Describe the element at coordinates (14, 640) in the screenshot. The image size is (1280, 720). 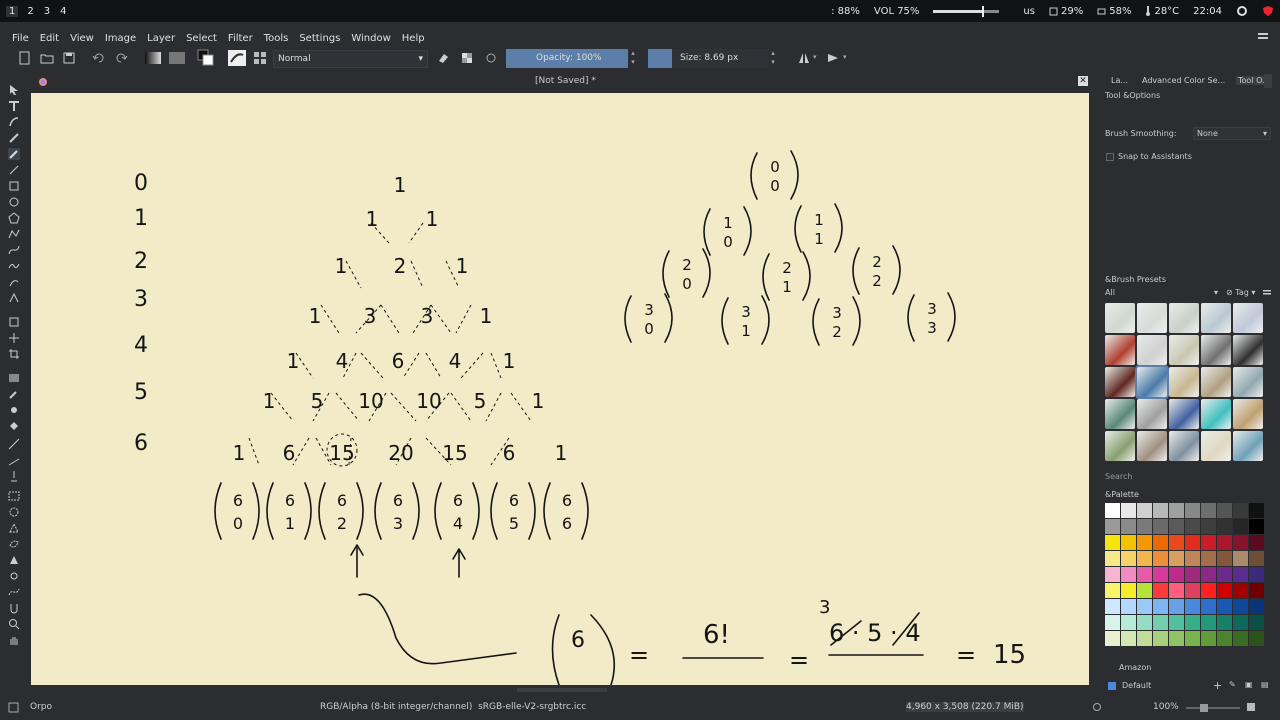
I see `pan-tool-icon` at that location.